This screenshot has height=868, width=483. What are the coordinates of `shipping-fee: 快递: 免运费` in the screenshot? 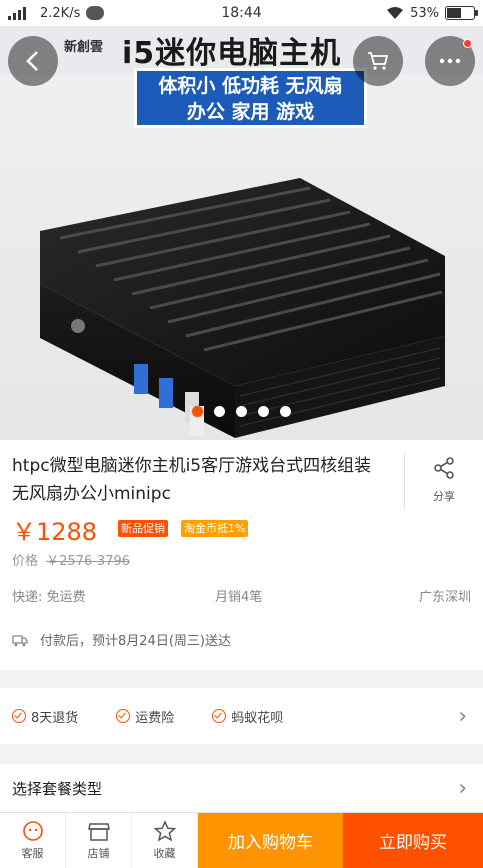 It's located at (49, 597).